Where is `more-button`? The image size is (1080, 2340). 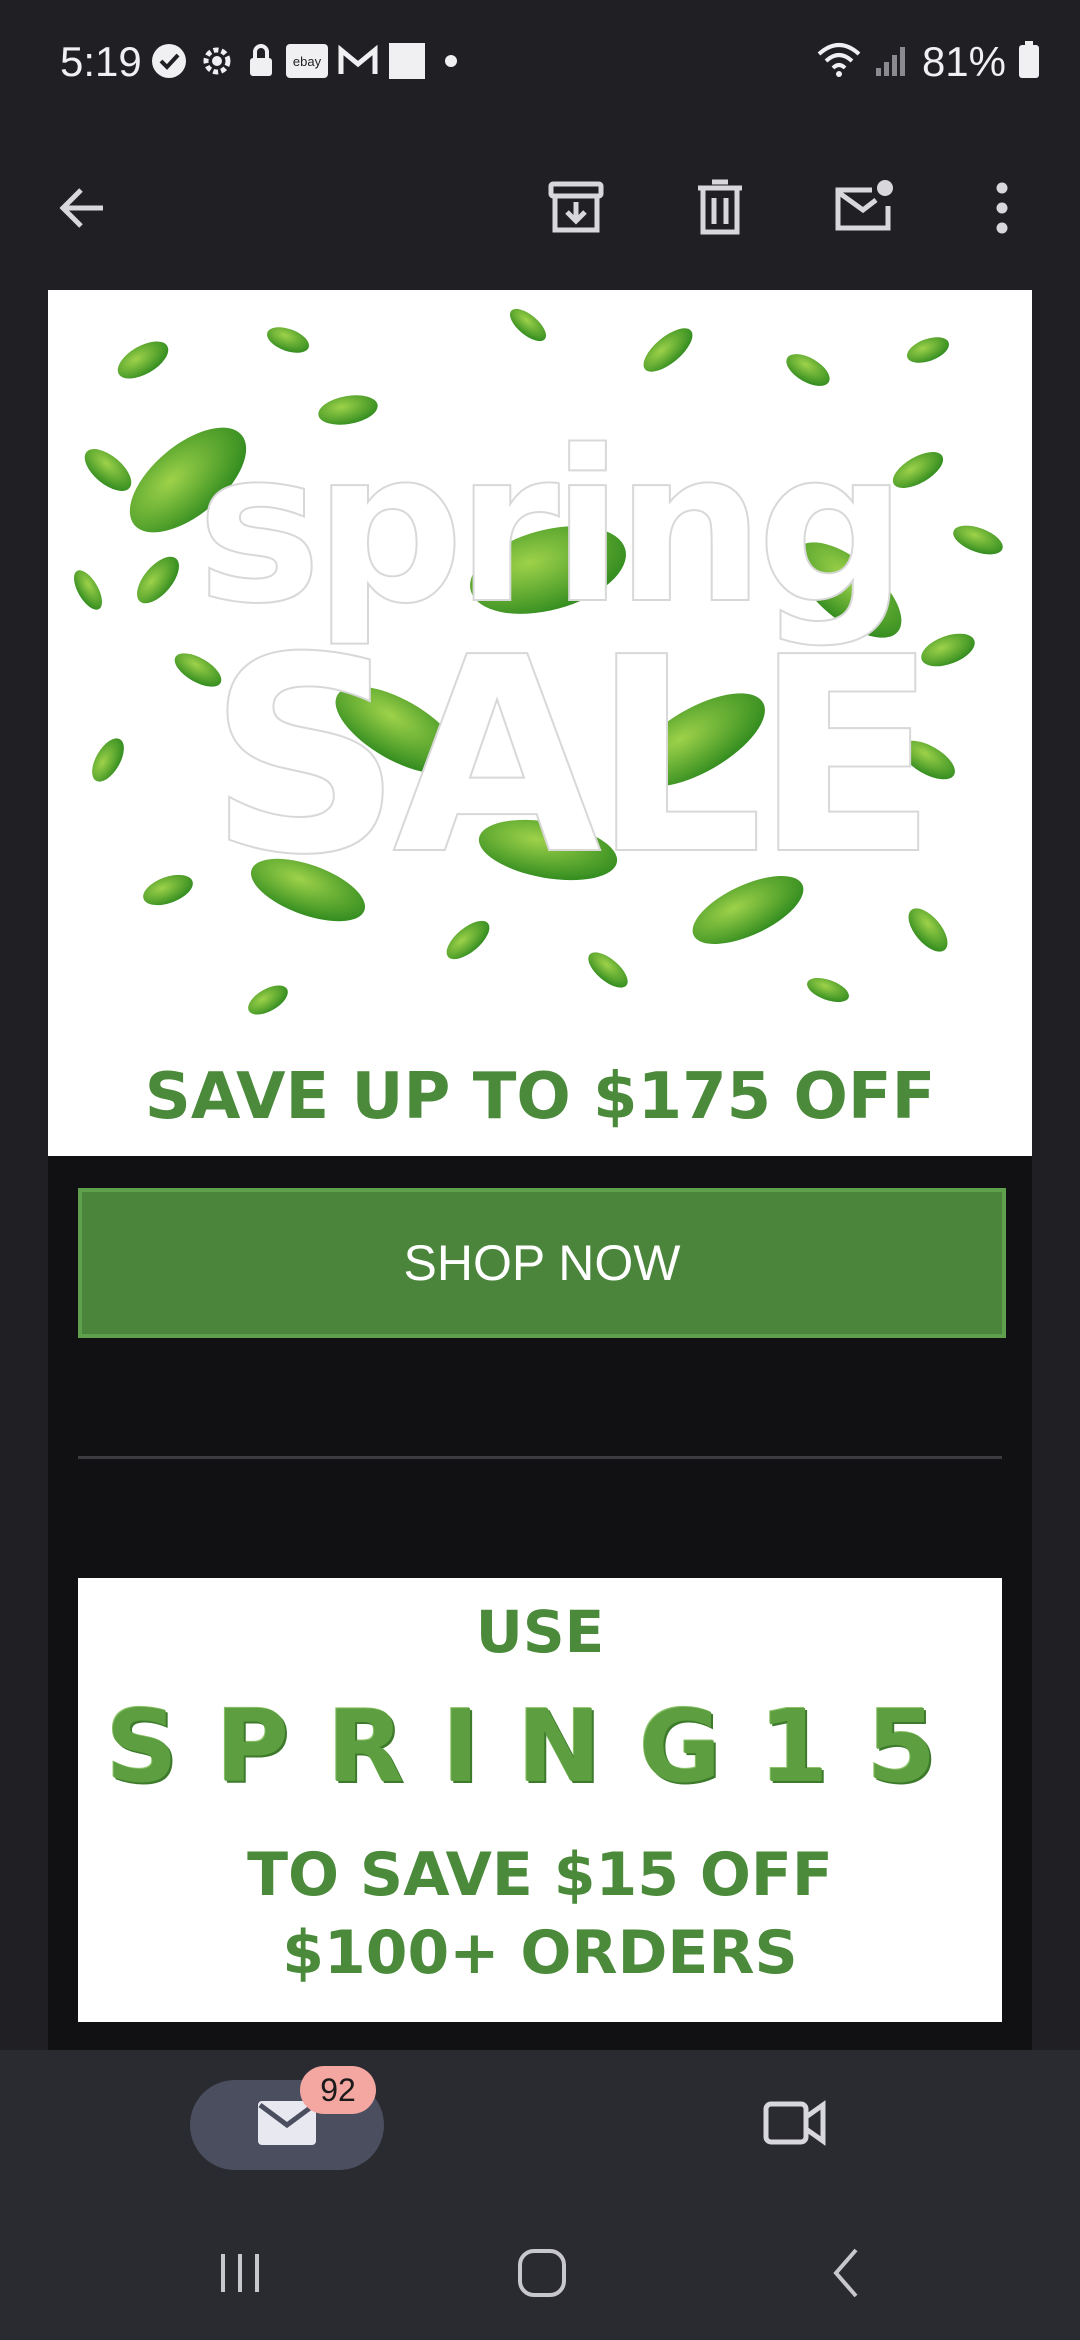
more-button is located at coordinates (1002, 210).